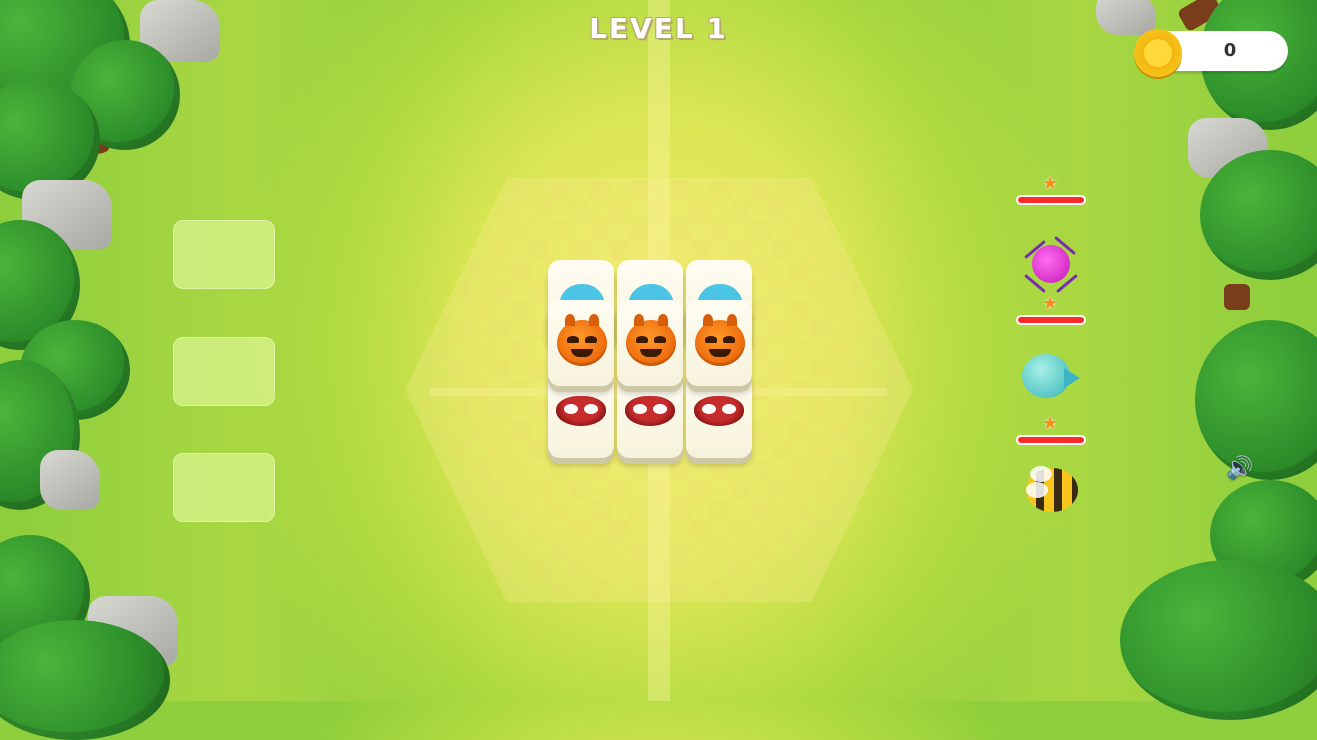 The image size is (1317, 740). I want to click on speaker-icon: 🔊, so click(1239, 468).